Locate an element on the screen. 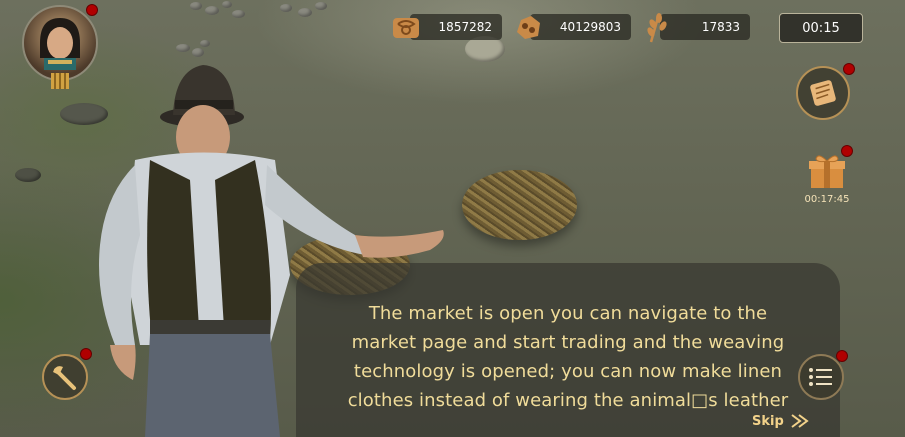 The image size is (905, 437). list-menu-icon is located at coordinates (820, 377).